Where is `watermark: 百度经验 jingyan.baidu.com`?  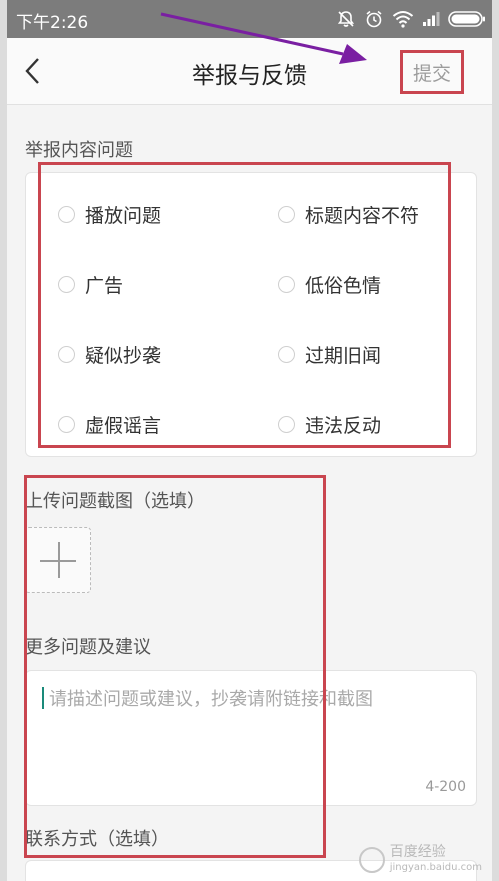 watermark: 百度经验 jingyan.baidu.com is located at coordinates (420, 859).